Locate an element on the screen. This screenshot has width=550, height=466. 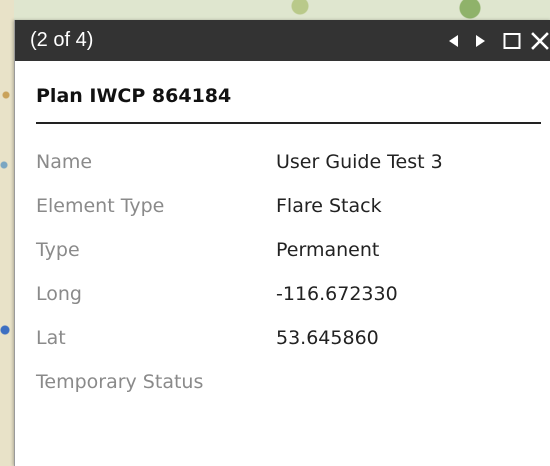
attribute-row: Name User Guide Test 3 is located at coordinates (239, 162).